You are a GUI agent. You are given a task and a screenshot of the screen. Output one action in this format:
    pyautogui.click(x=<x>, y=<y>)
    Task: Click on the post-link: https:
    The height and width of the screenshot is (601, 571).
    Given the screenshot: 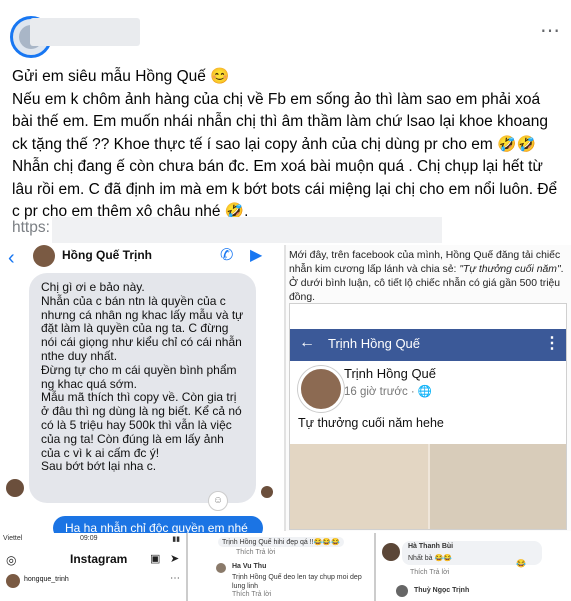 What is the action you would take?
    pyautogui.click(x=227, y=231)
    